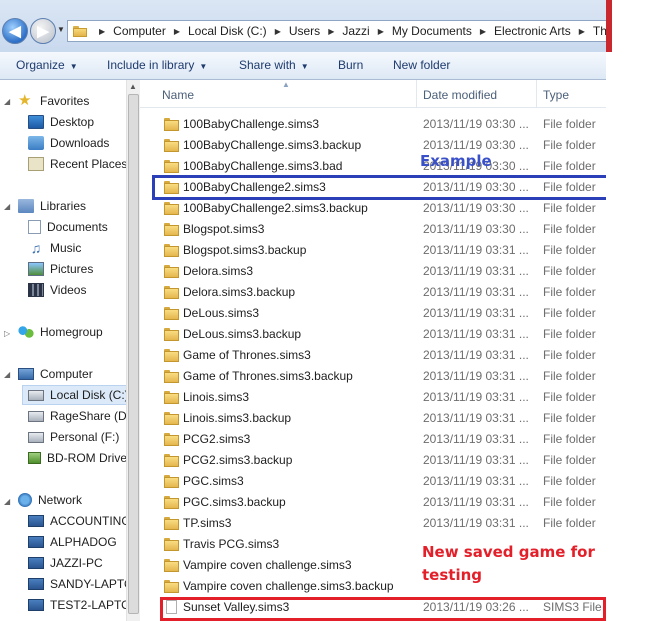 Image resolution: width=654 pixels, height=621 pixels. Describe the element at coordinates (432, 31) in the screenshot. I see `breadcrumb-my-documents: My Documents` at that location.